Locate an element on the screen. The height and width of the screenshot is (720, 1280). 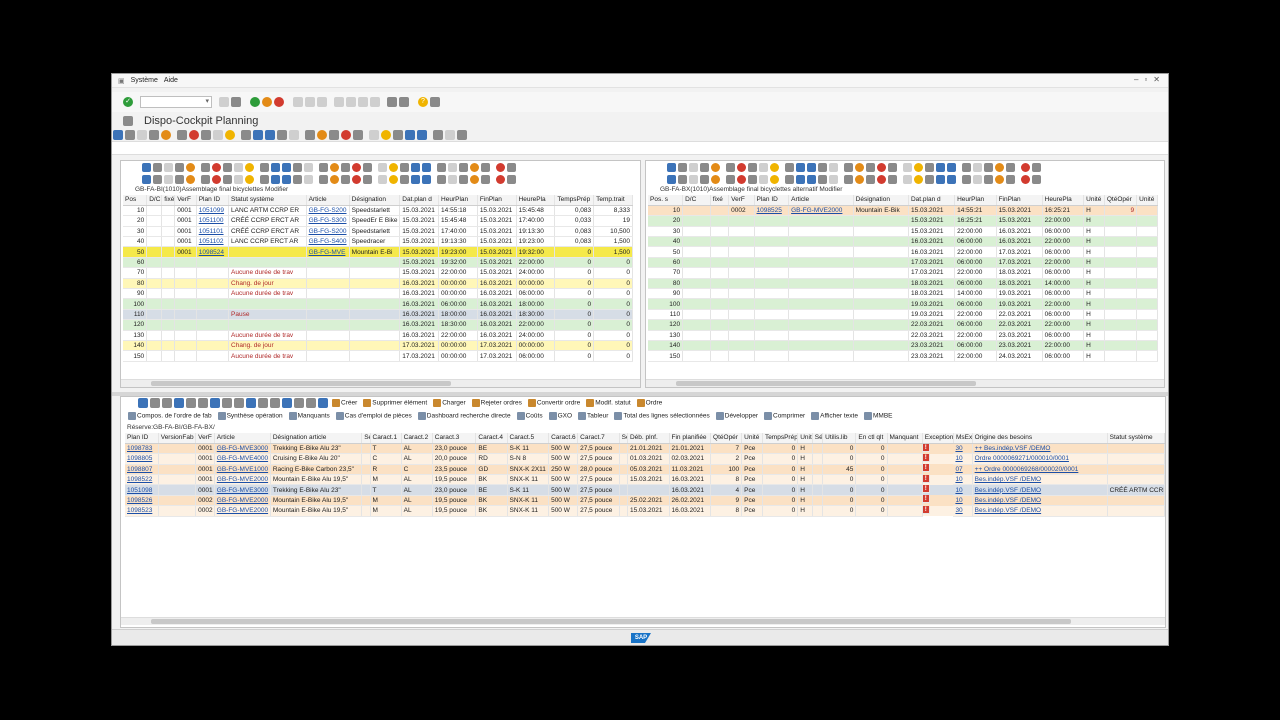
app-tool-7-icon is located at coordinates (194, 135).